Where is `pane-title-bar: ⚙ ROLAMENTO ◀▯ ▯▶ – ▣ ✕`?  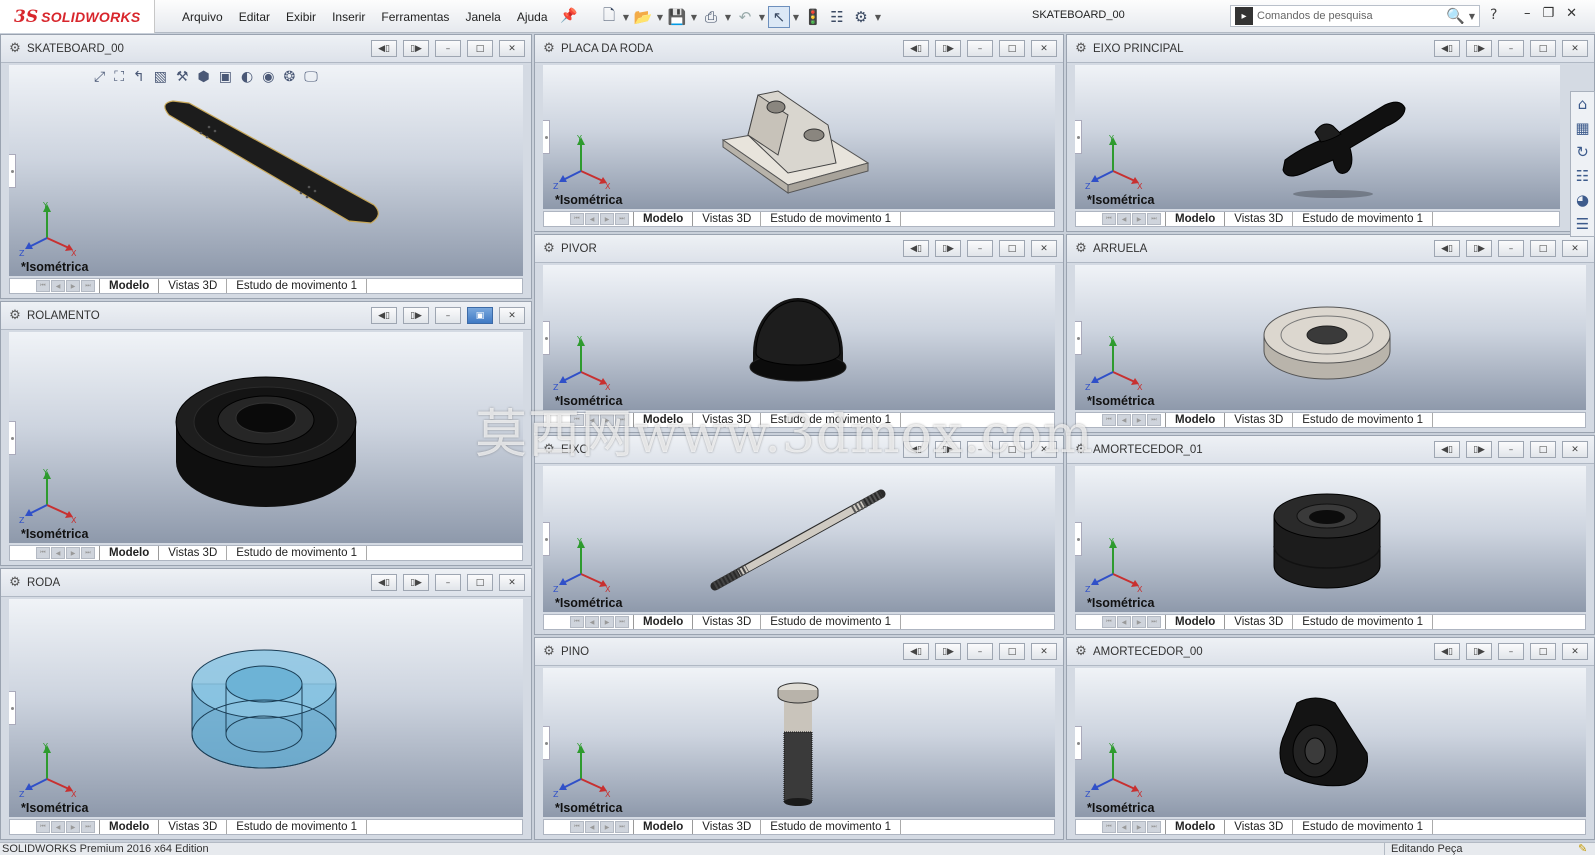
pane-title-bar: ⚙ ROLAMENTO ◀▯ ▯▶ – ▣ ✕ is located at coordinates (266, 316).